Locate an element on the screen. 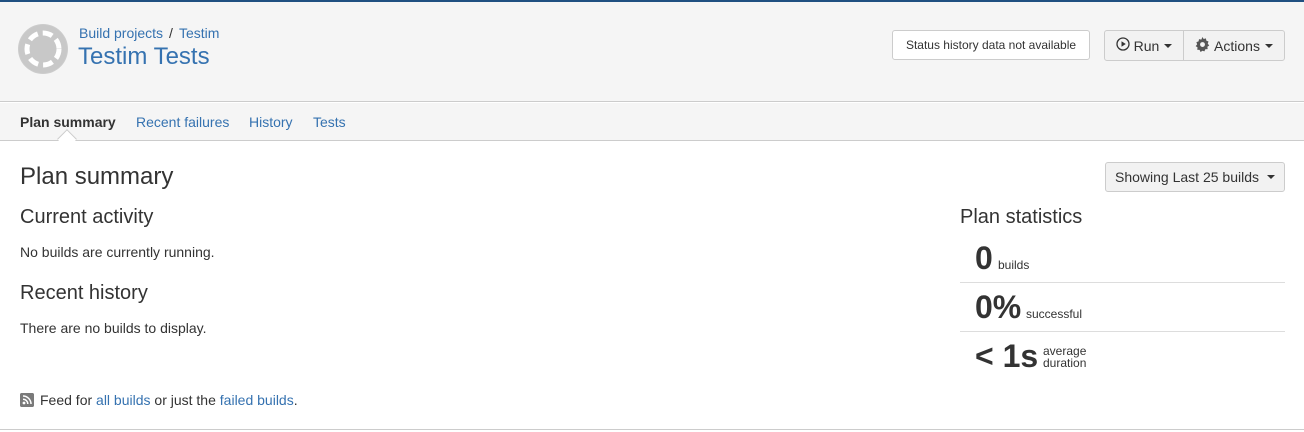 The width and height of the screenshot is (1304, 432). average-duration: < 1s is located at coordinates (1007, 356).